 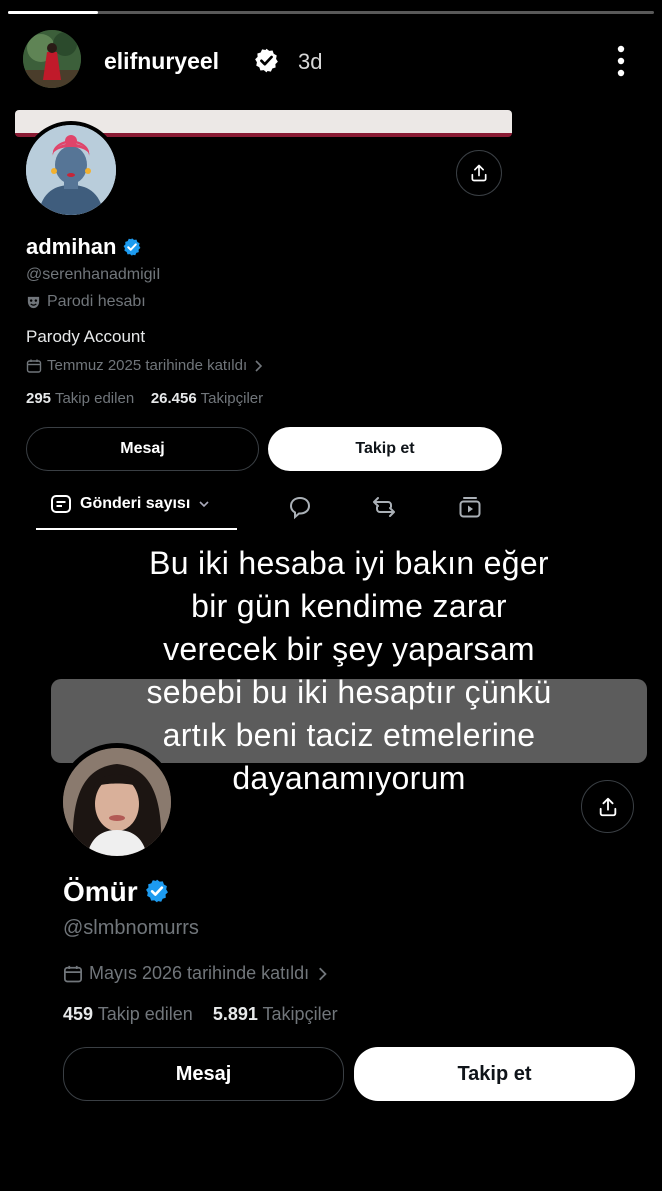 I want to click on profile2-name-text: Ömür, so click(x=100, y=891).